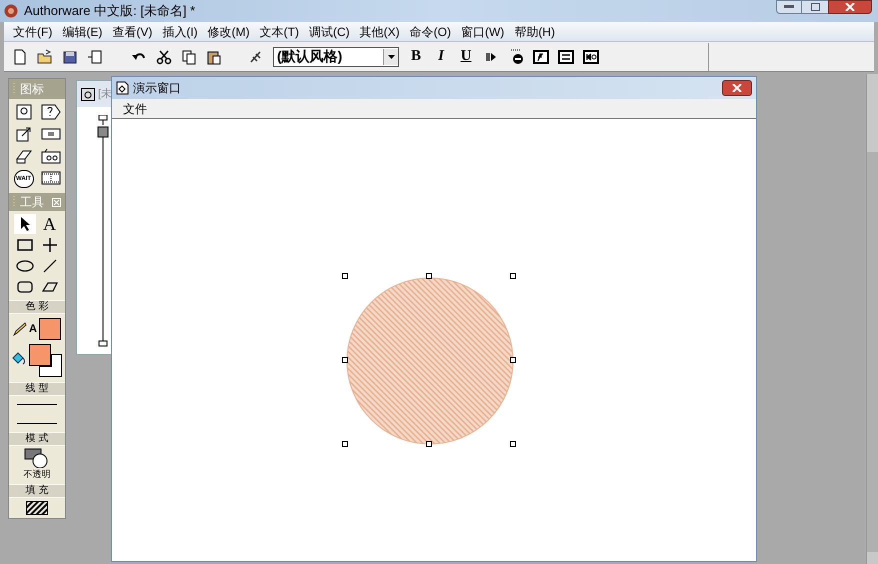  I want to click on menu-item: 命令(O), so click(430, 31).